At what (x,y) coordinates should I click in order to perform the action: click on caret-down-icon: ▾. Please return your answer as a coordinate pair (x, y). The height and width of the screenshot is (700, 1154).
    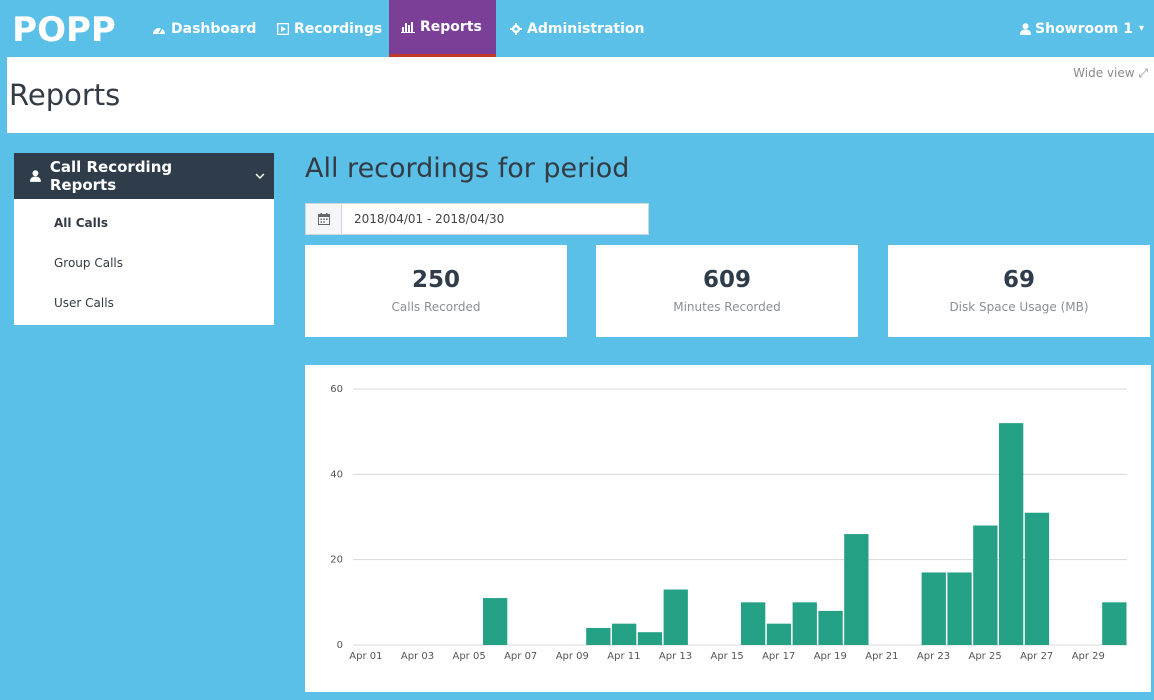
    Looking at the image, I should click on (1141, 28).